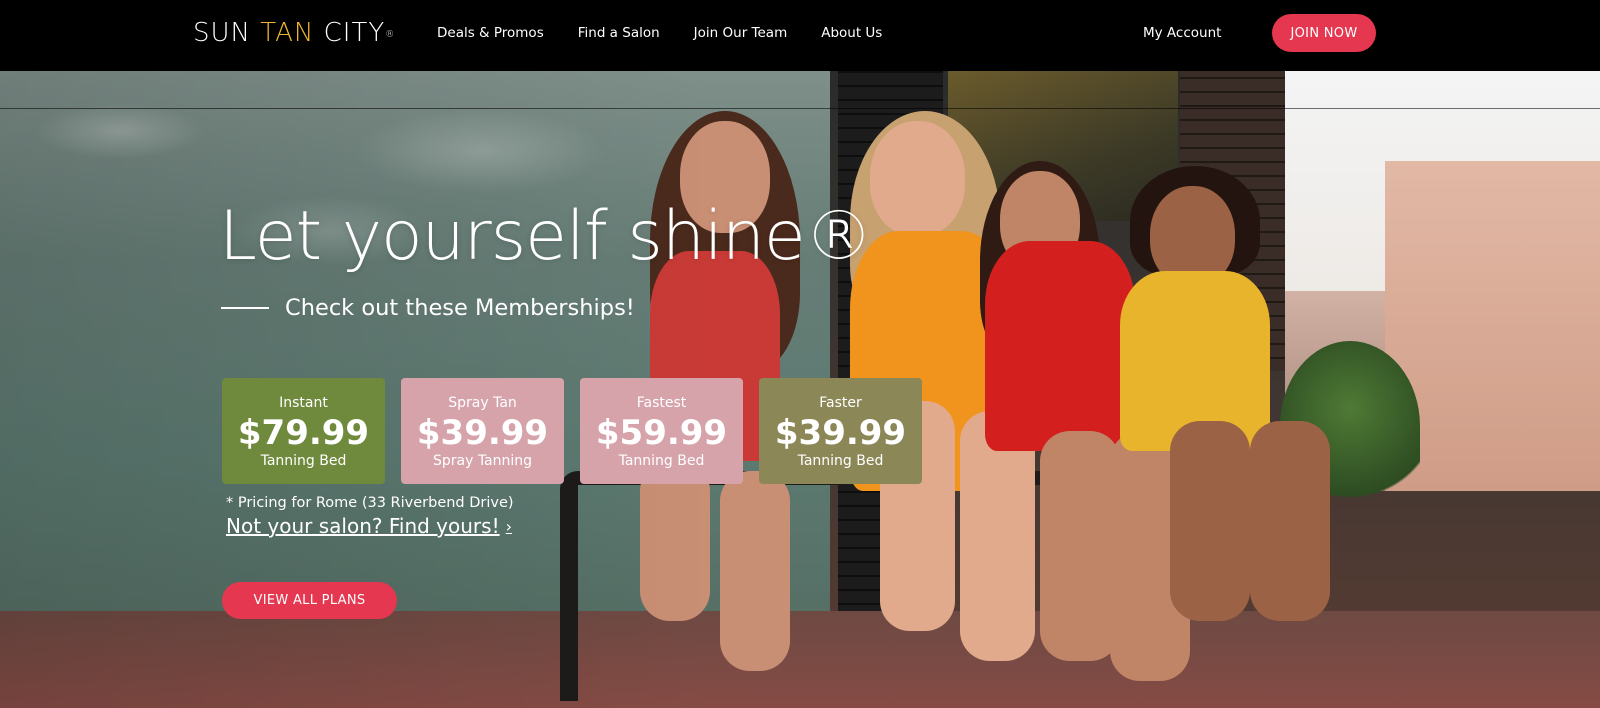 Image resolution: width=1600 pixels, height=708 pixels. I want to click on hero-headline: Let yourself shine®, so click(546, 236).